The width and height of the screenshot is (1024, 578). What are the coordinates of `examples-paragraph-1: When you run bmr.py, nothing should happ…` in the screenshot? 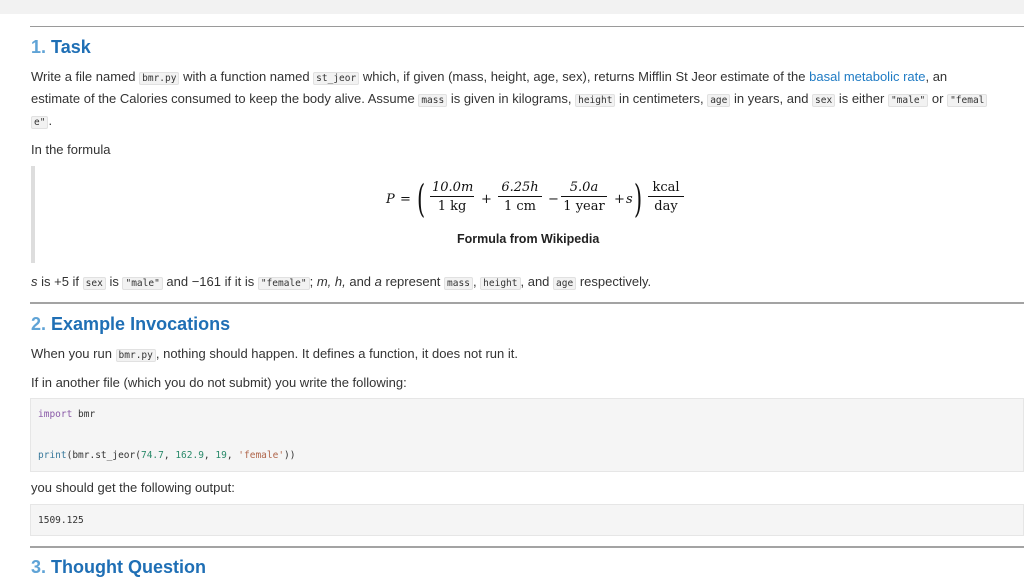 It's located at (274, 355).